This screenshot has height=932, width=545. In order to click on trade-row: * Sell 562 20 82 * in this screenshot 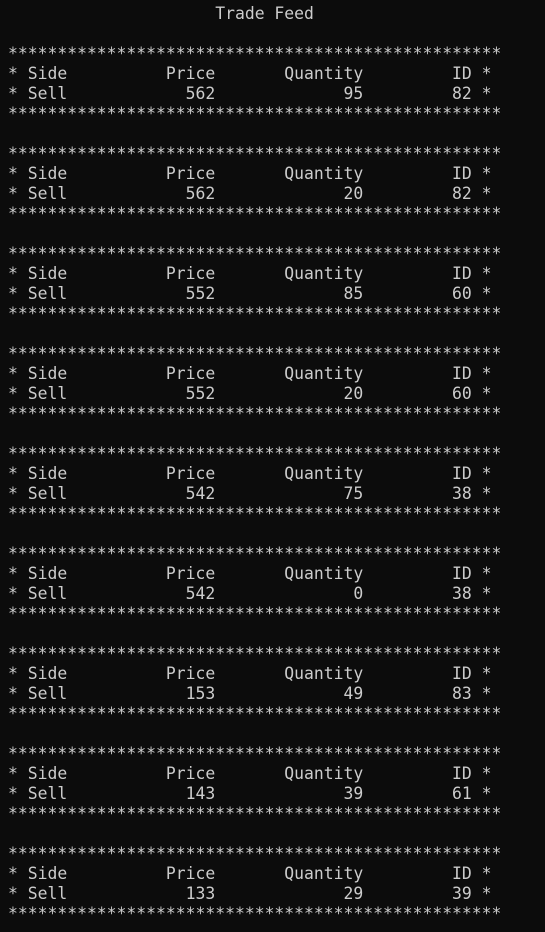, I will do `click(250, 193)`.